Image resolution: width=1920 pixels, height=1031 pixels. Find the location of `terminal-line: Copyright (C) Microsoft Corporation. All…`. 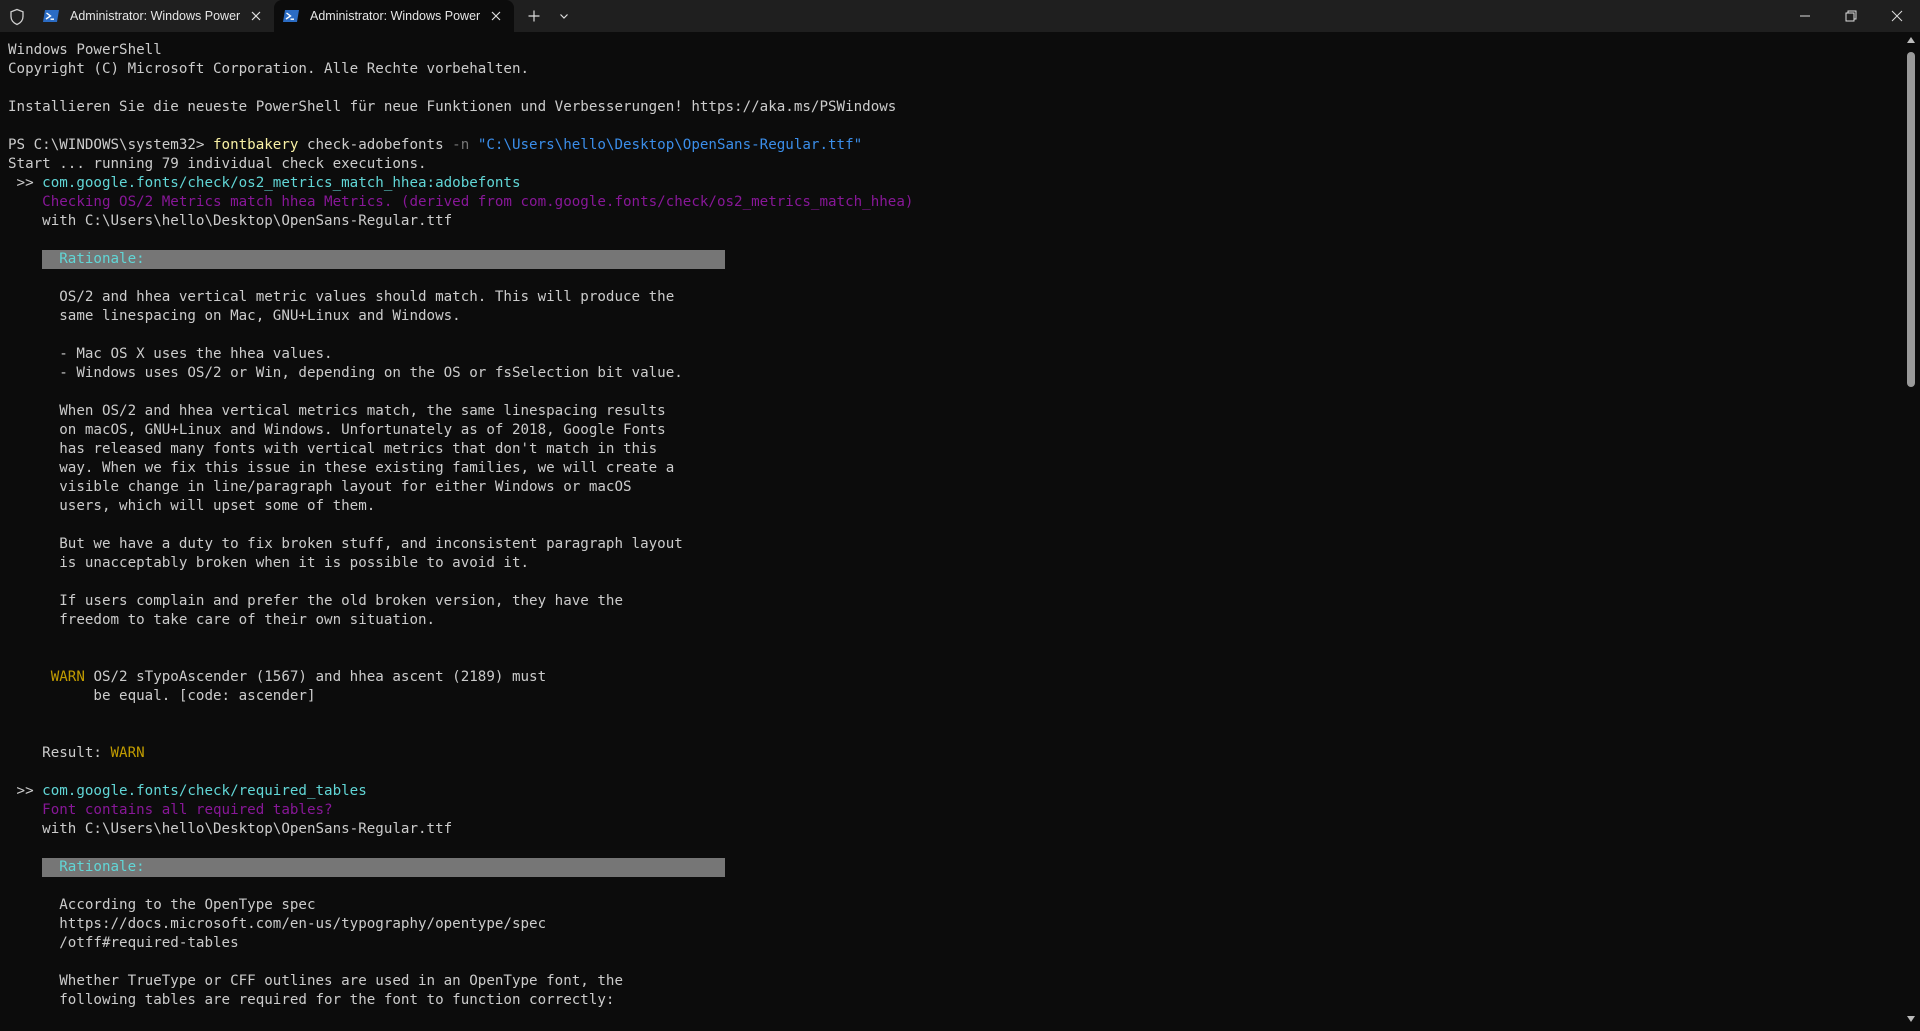

terminal-line: Copyright (C) Microsoft Corporation. All… is located at coordinates (269, 69).